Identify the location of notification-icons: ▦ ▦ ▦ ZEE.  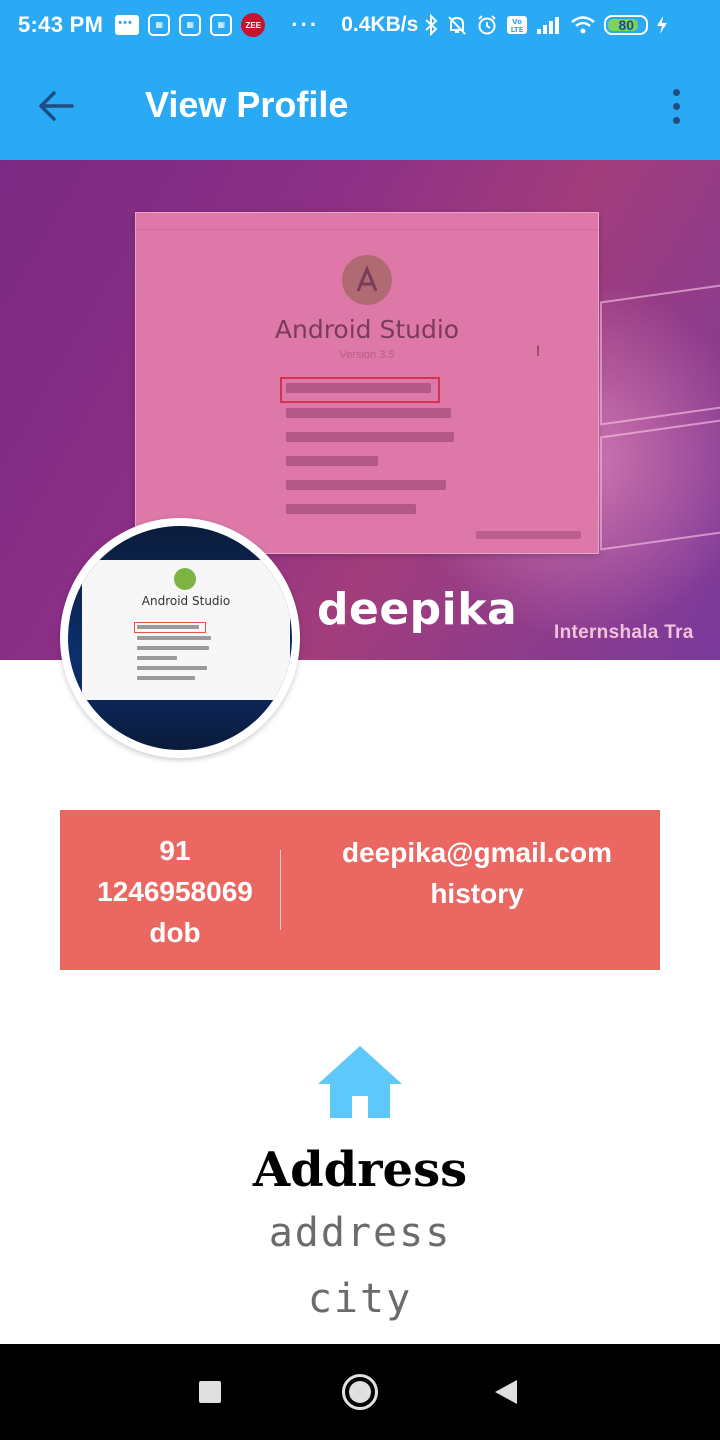
(190, 25).